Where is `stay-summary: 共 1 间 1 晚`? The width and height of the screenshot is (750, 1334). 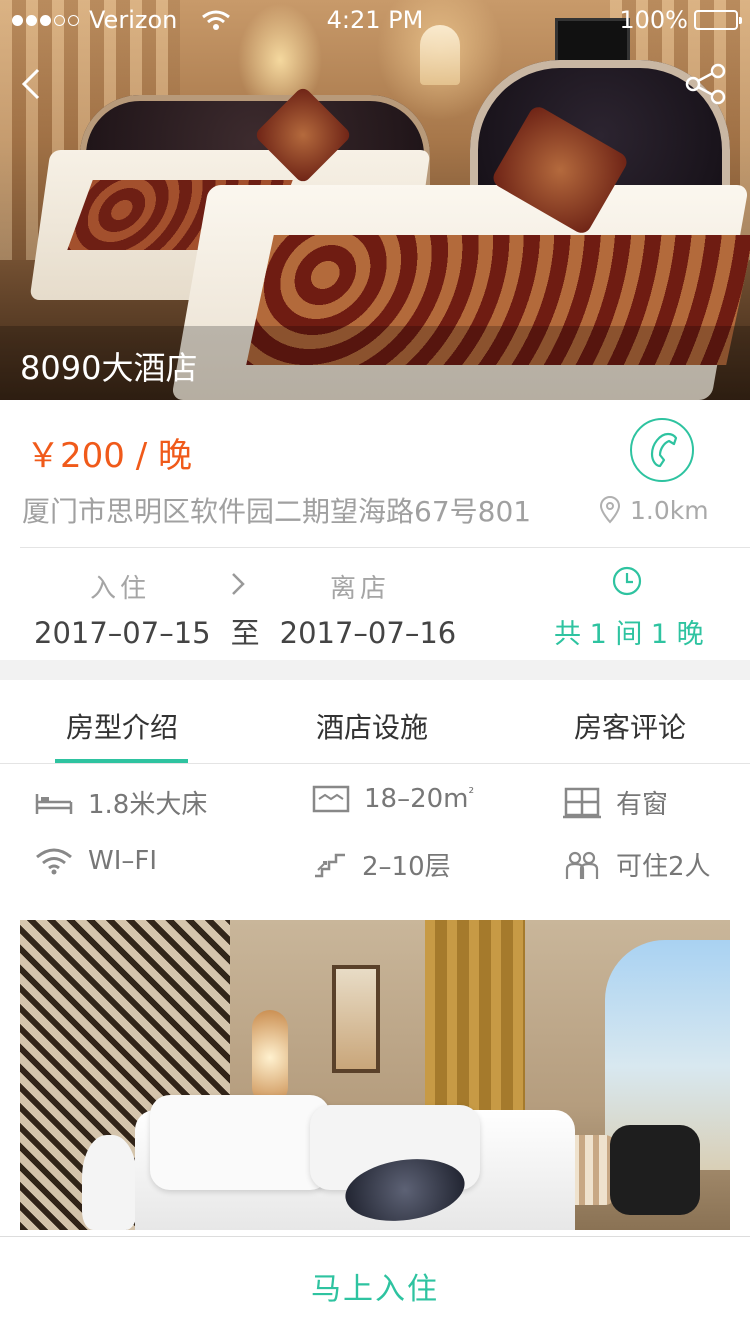 stay-summary: 共 1 间 1 晚 is located at coordinates (629, 634).